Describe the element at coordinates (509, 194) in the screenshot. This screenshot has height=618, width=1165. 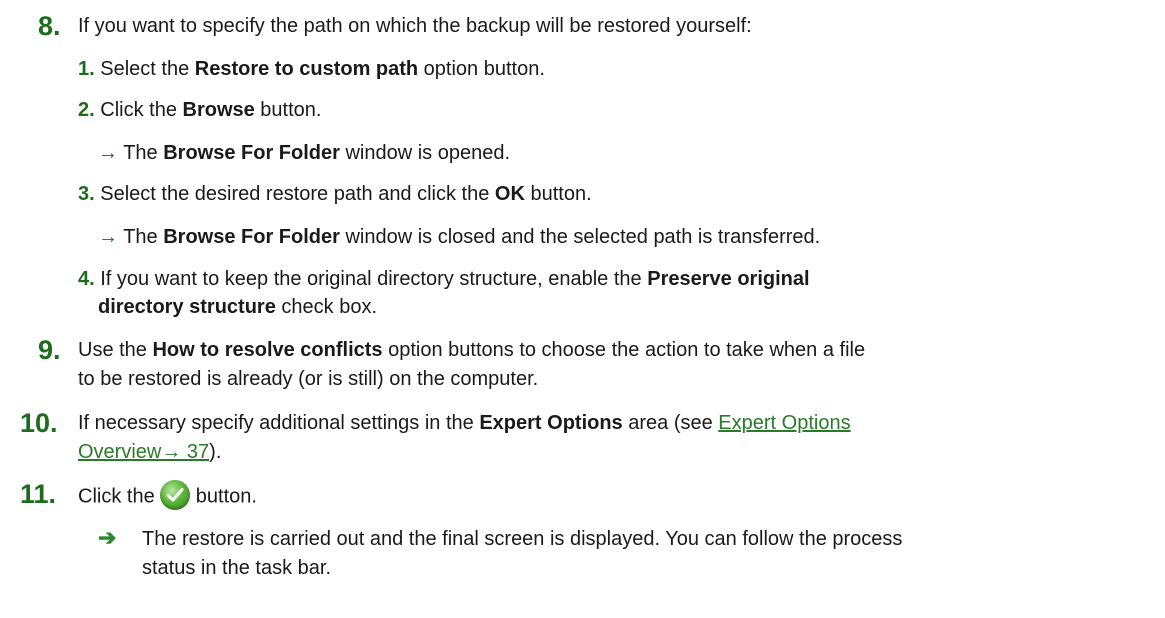
I see `sub-3-bold: OK` at that location.